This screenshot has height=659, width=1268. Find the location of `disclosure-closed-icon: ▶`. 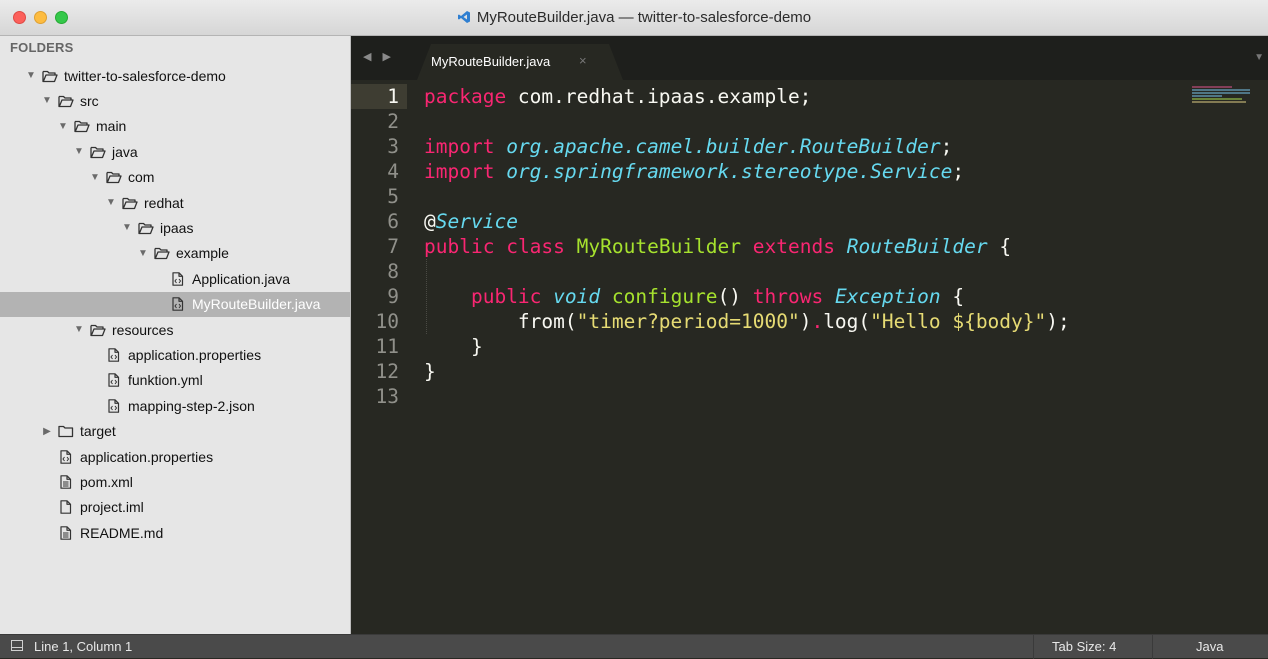

disclosure-closed-icon: ▶ is located at coordinates (47, 431).